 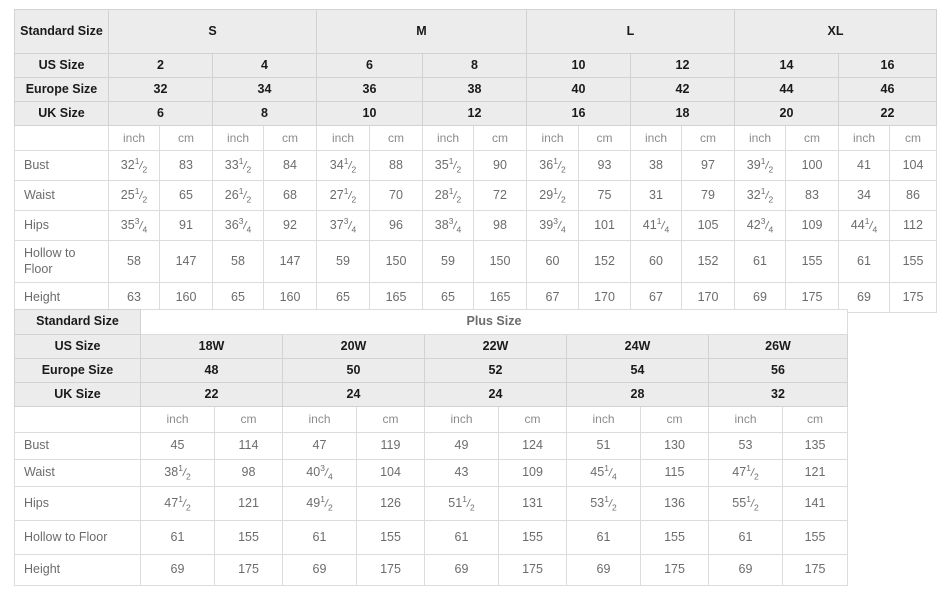 I want to click on measure-cell: 441/4, so click(x=864, y=225).